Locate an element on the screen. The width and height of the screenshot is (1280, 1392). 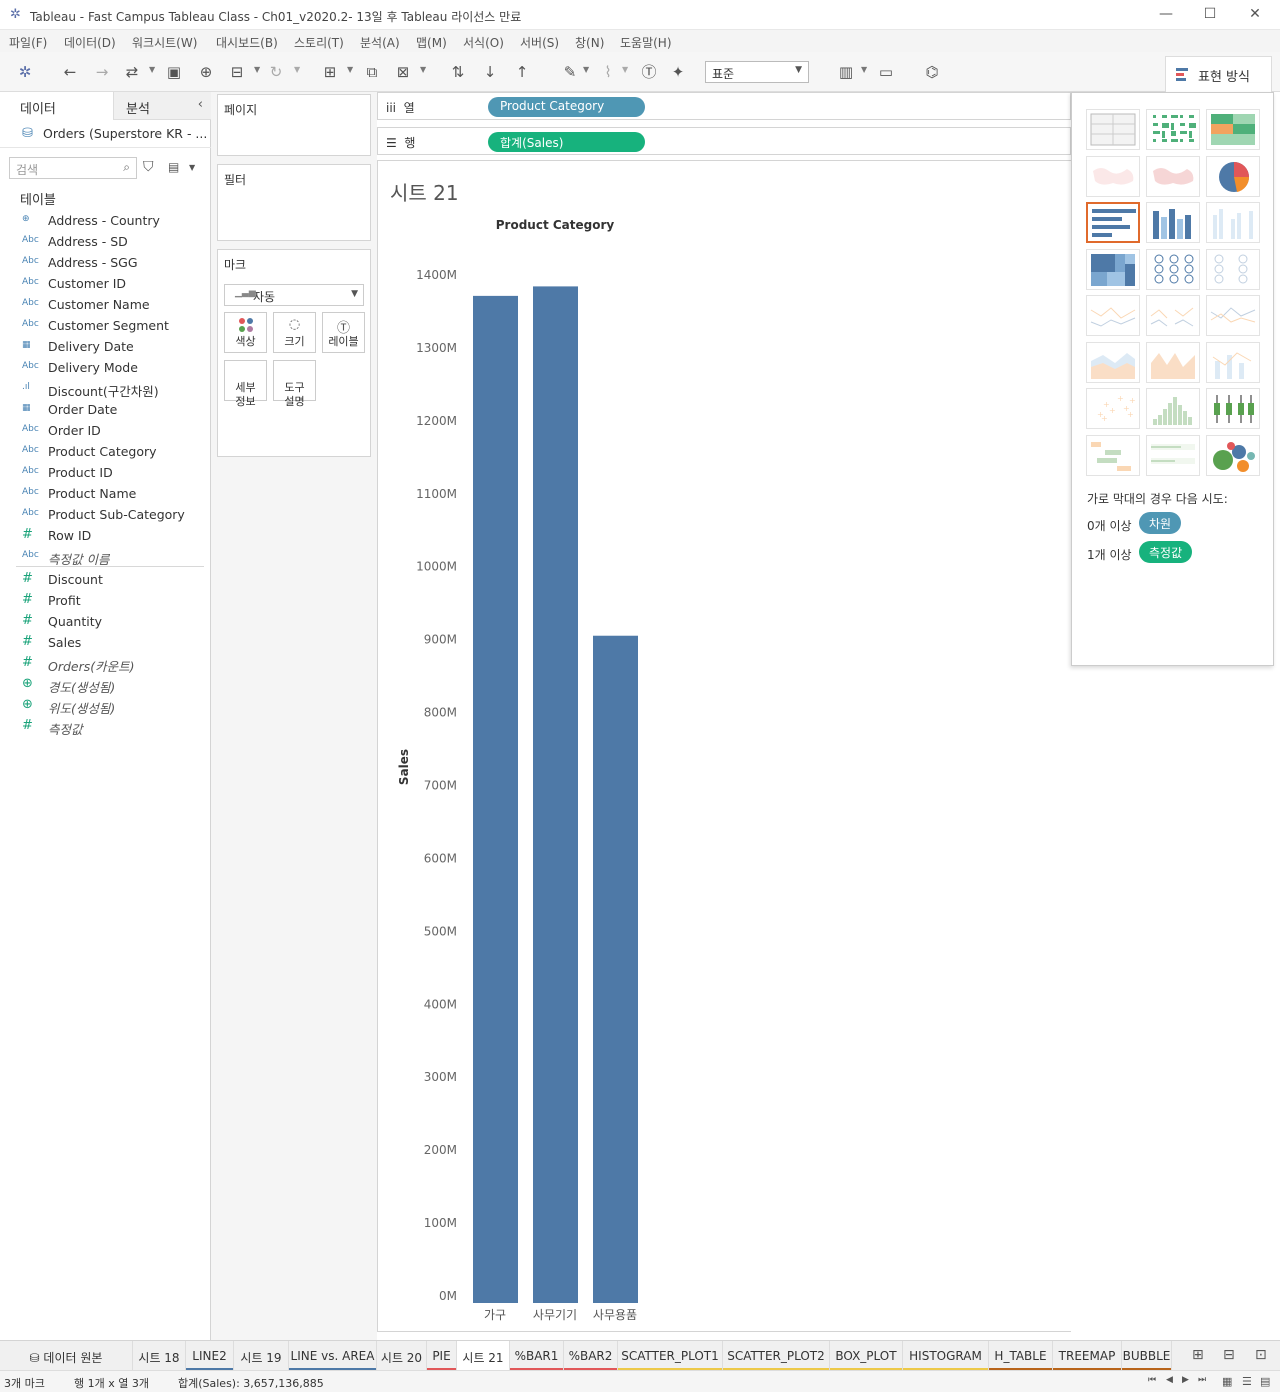
close-icon: ✕ is located at coordinates (1255, 15).